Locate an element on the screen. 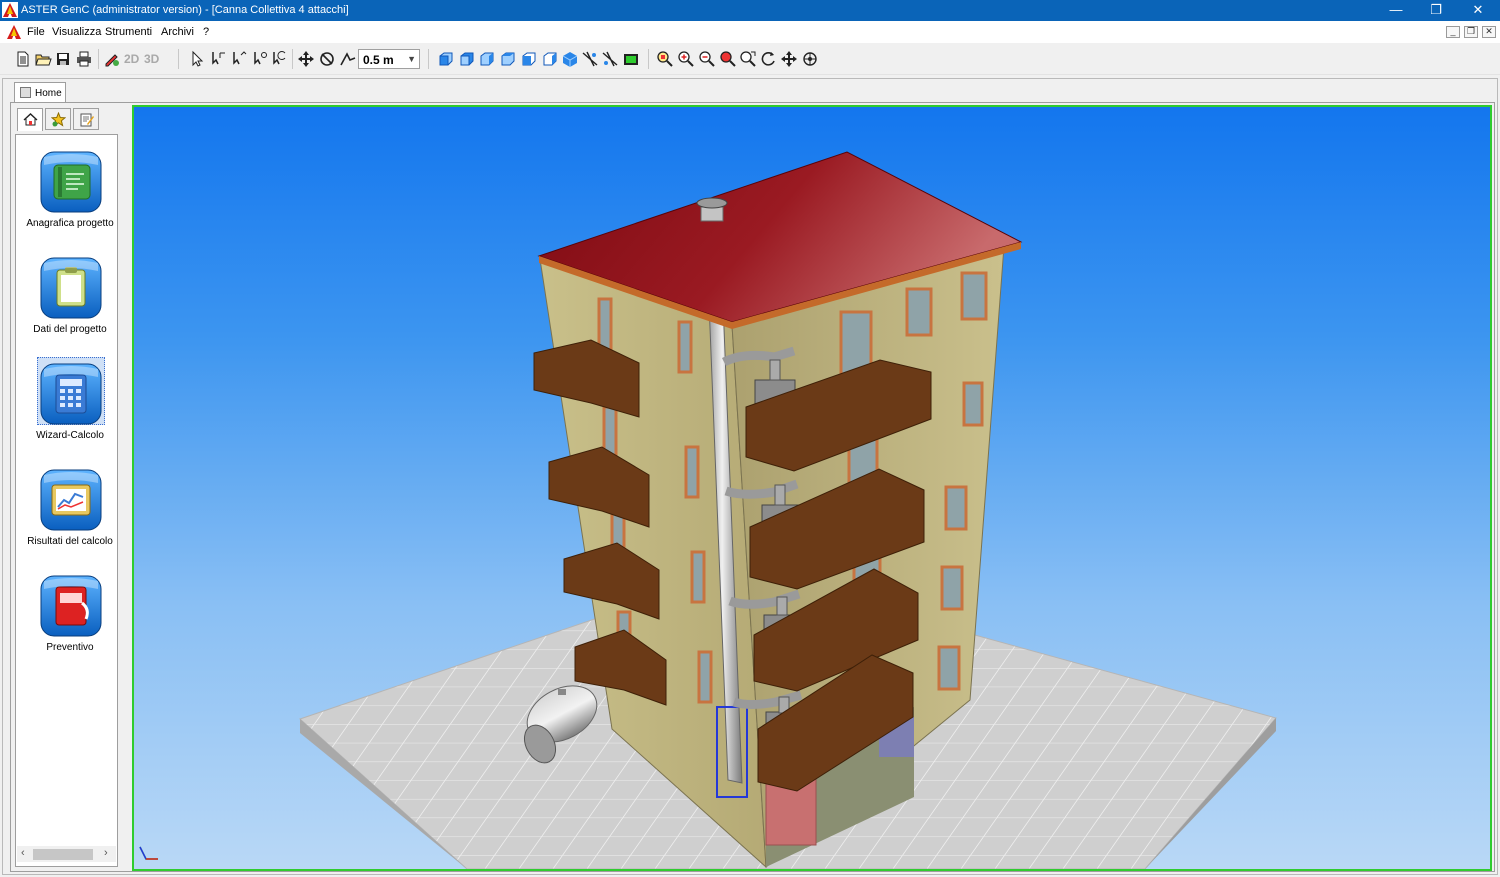 The image size is (1500, 877). zoom-in-icon is located at coordinates (686, 59).